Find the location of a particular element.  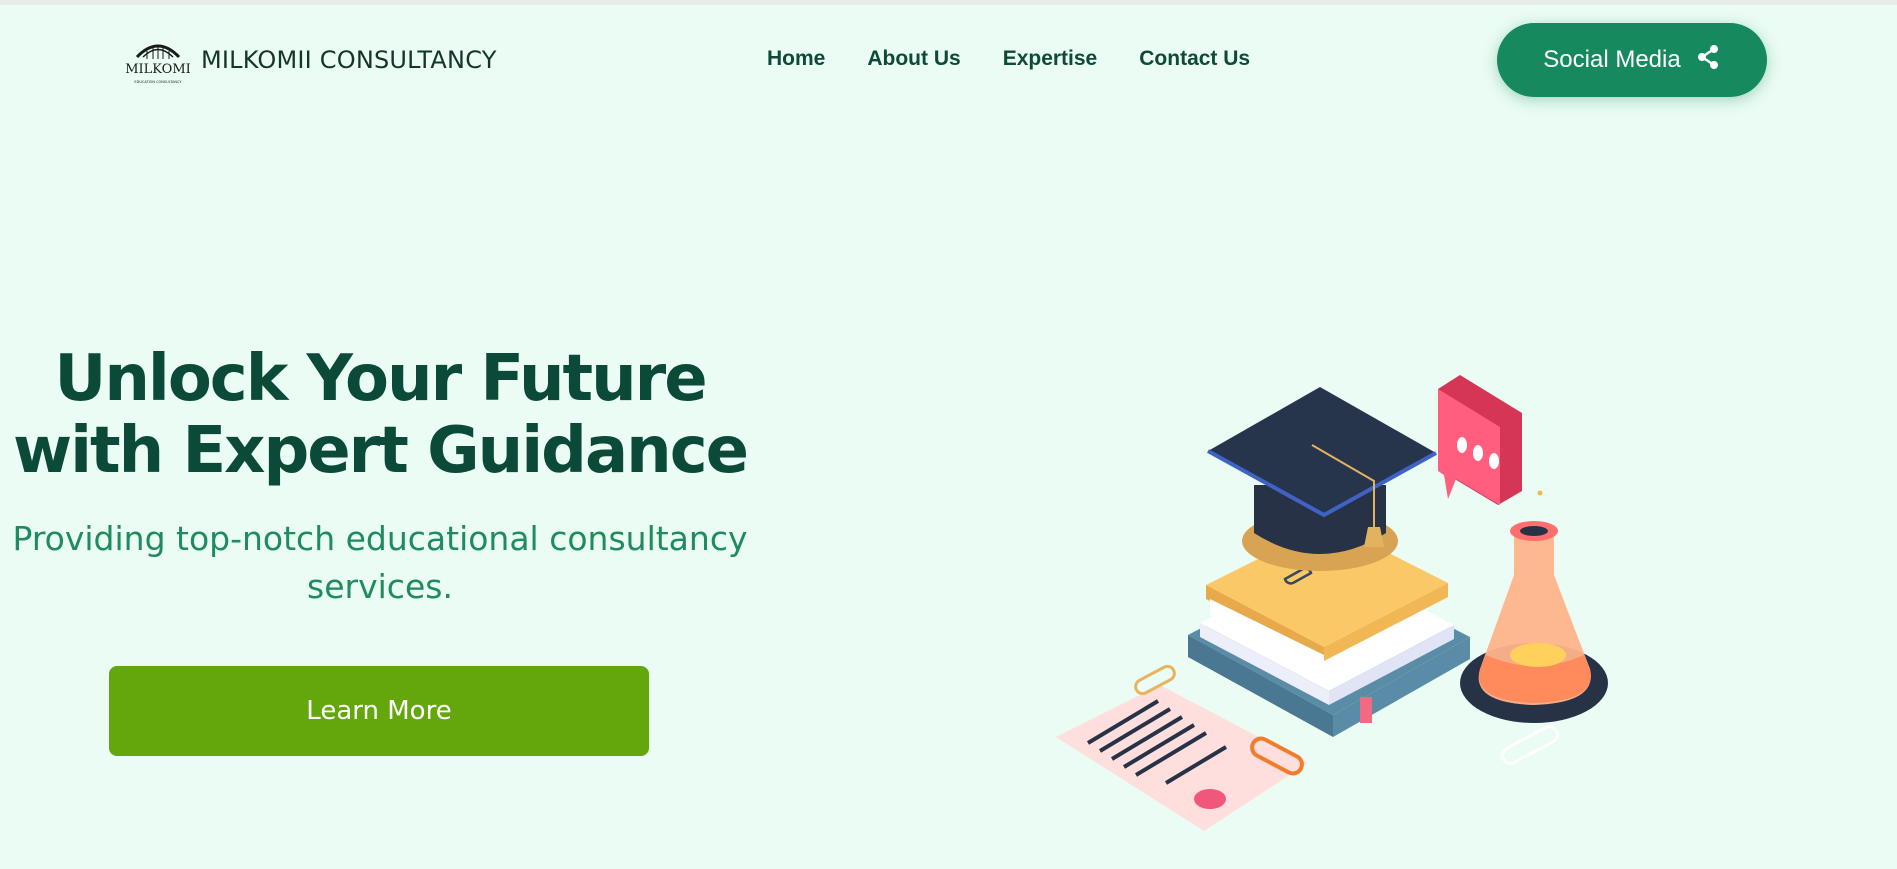

logo-mark: MILKOMI EDUCATION CONSULTANCY is located at coordinates (158, 60).